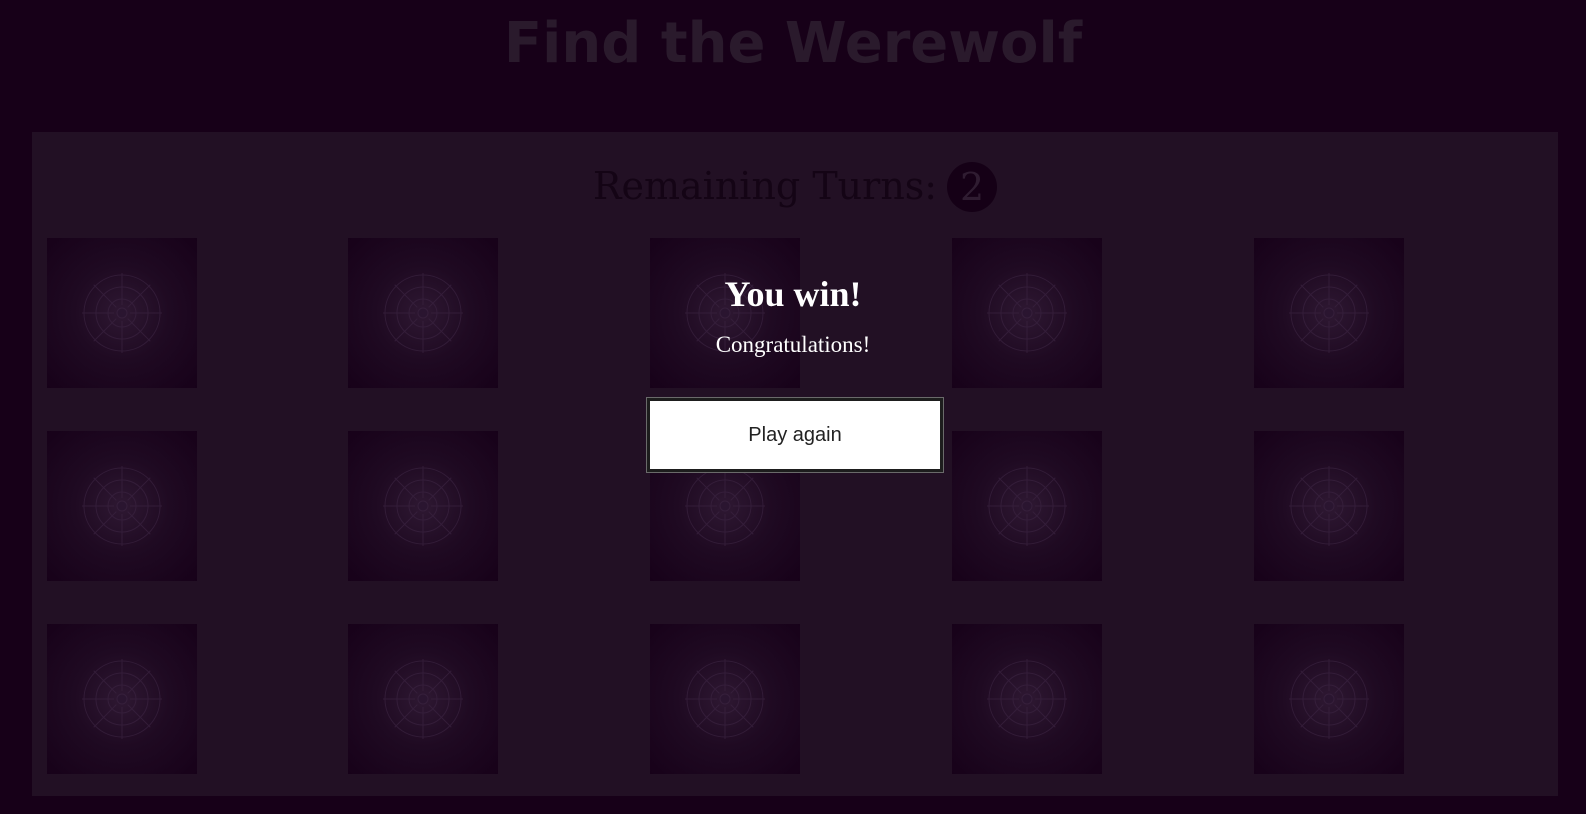  Describe the element at coordinates (795, 435) in the screenshot. I see `play-again-button: Play again` at that location.